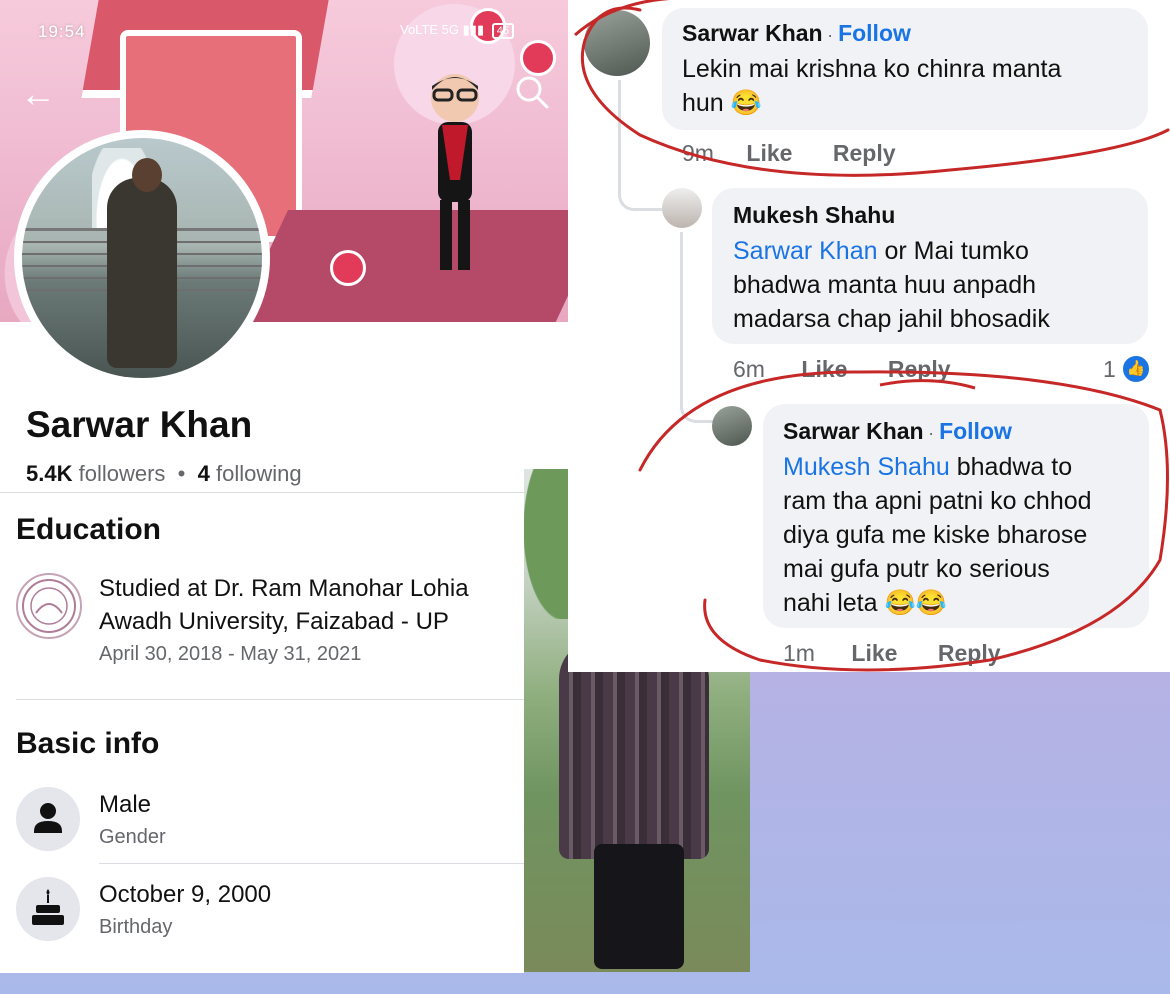 The height and width of the screenshot is (994, 1170). Describe the element at coordinates (1109, 369) in the screenshot. I see `reaction-count: 1` at that location.